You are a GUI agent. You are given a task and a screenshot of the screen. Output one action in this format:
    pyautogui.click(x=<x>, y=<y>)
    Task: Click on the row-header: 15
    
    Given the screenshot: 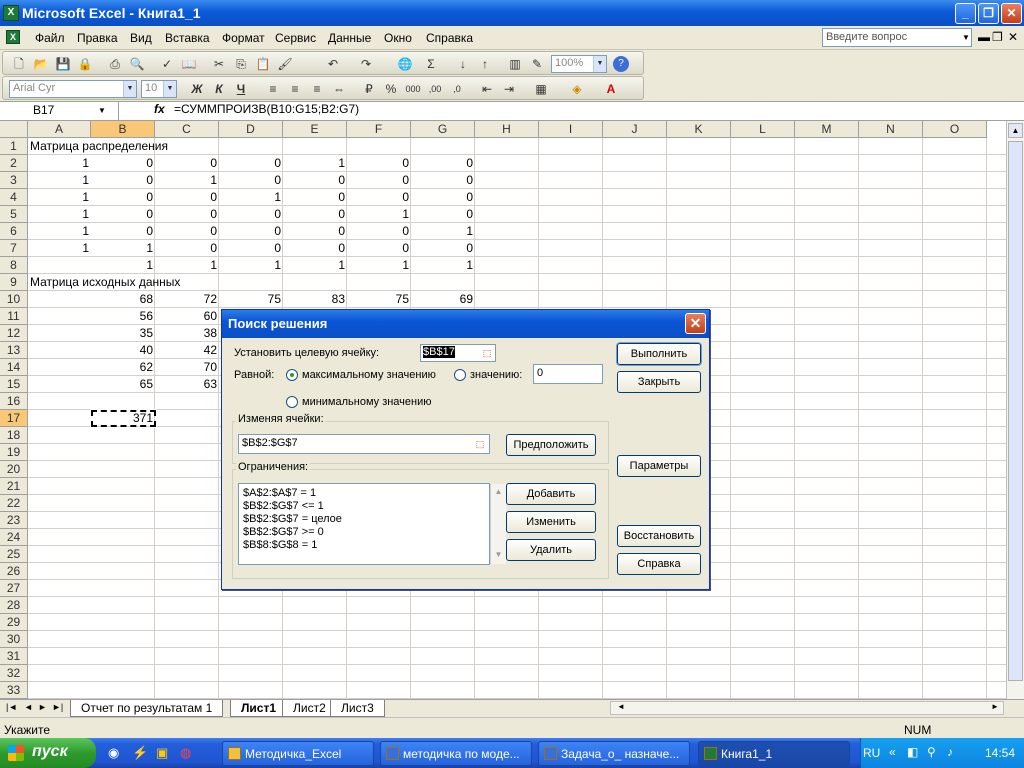 What is the action you would take?
    pyautogui.click(x=14, y=384)
    